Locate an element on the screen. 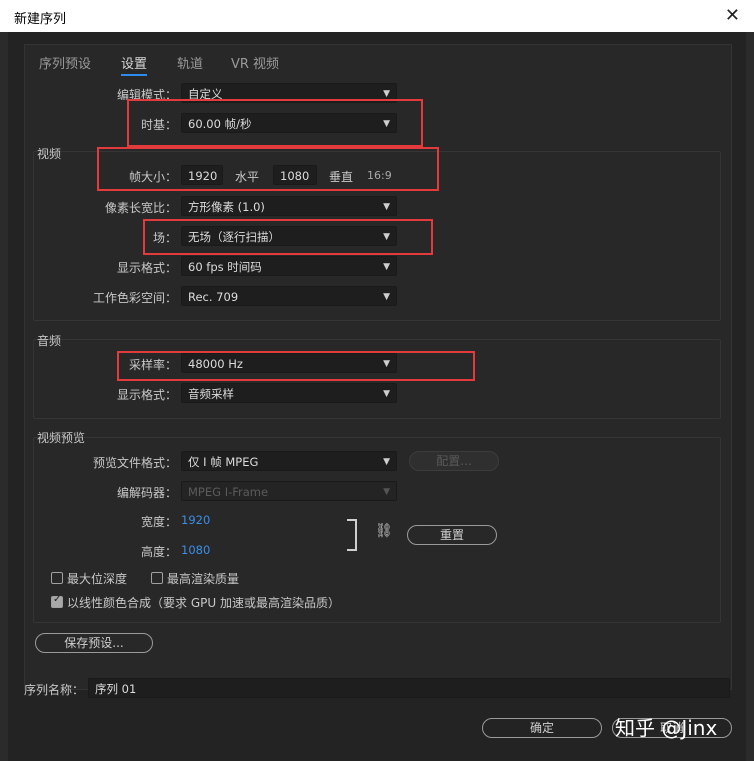  title-bar: 新建序列 ✕ is located at coordinates (377, 16).